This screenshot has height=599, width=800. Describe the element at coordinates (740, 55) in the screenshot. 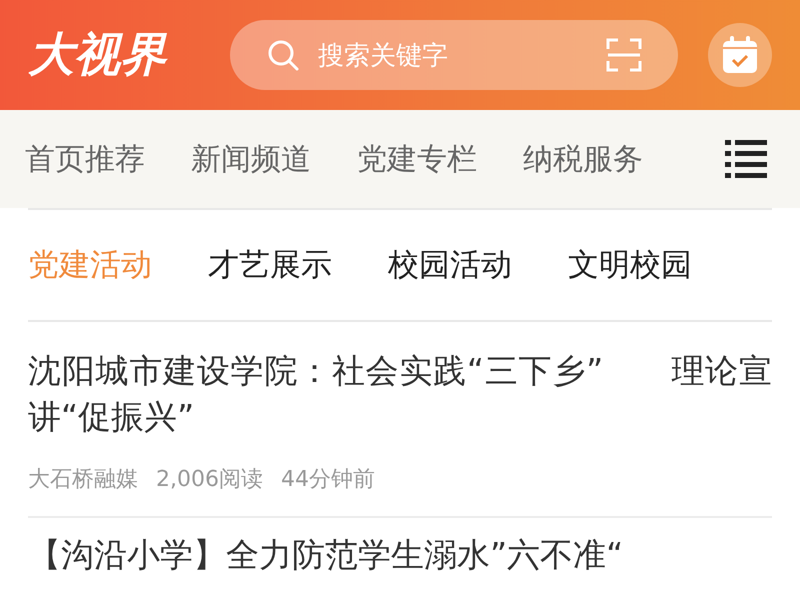

I see `calendar-check-icon` at that location.